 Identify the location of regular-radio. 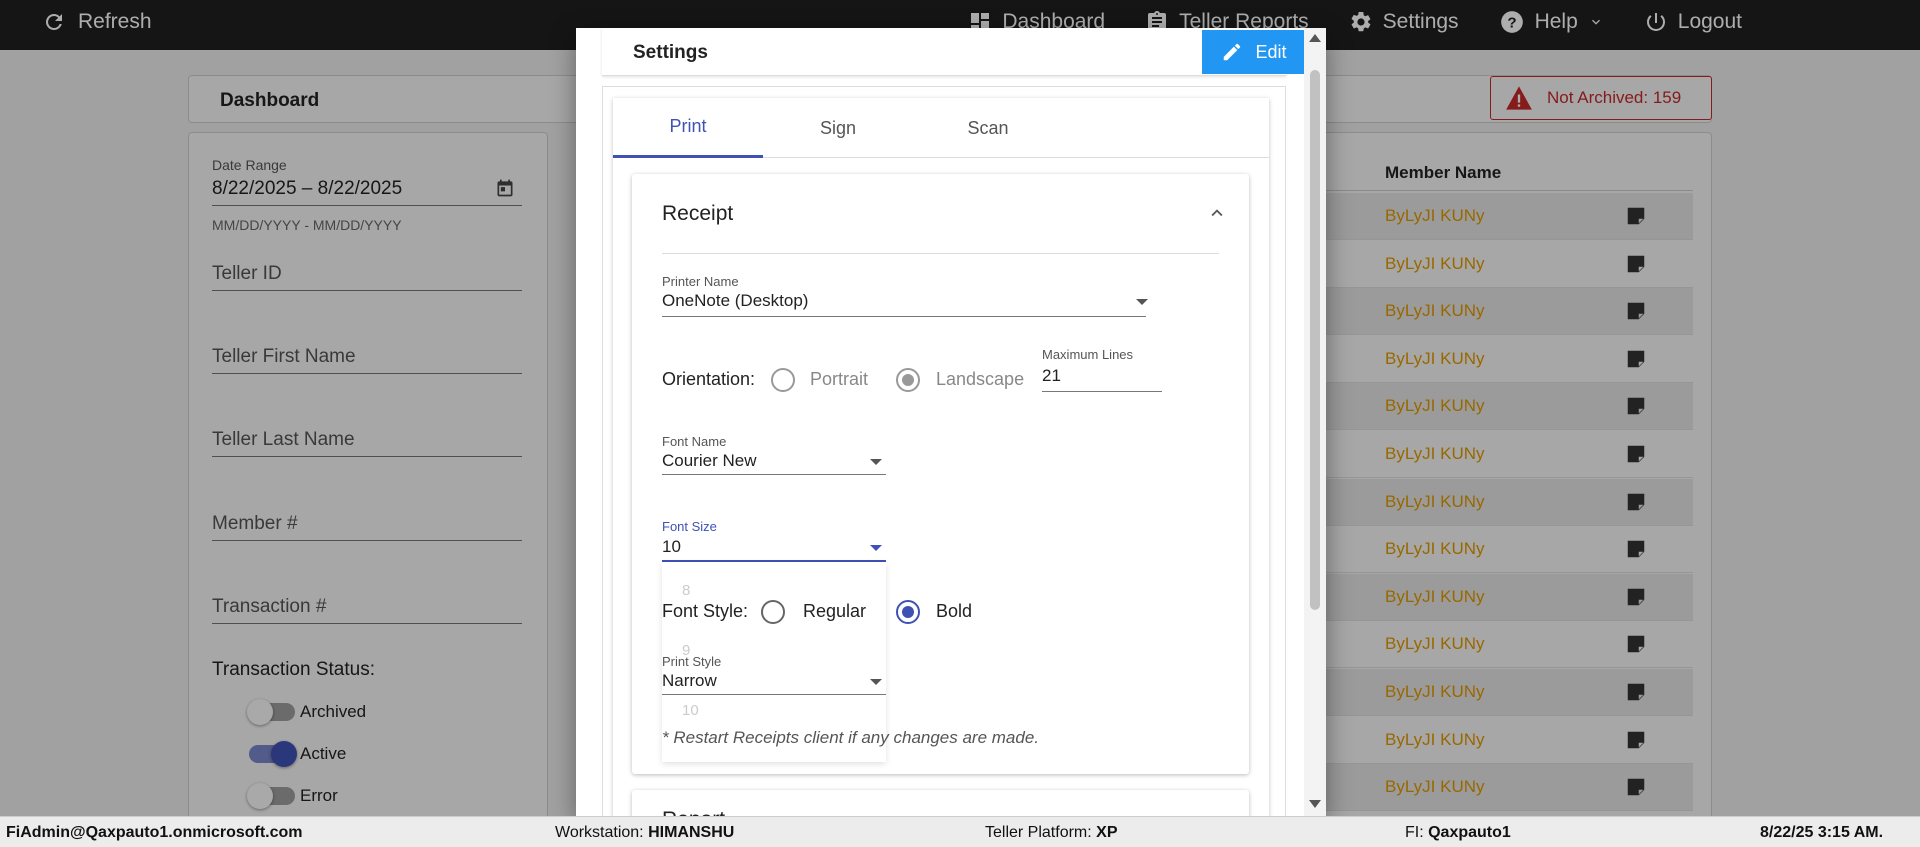
(773, 612).